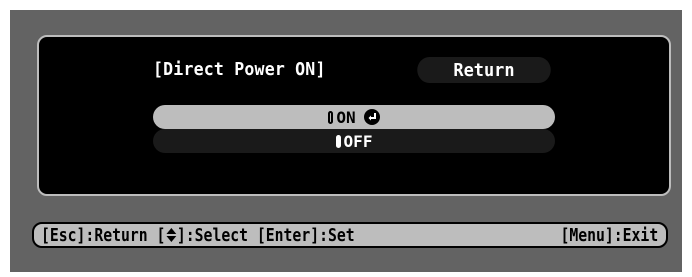 This screenshot has width=692, height=277. I want to click on option-off-label: OFF, so click(358, 141).